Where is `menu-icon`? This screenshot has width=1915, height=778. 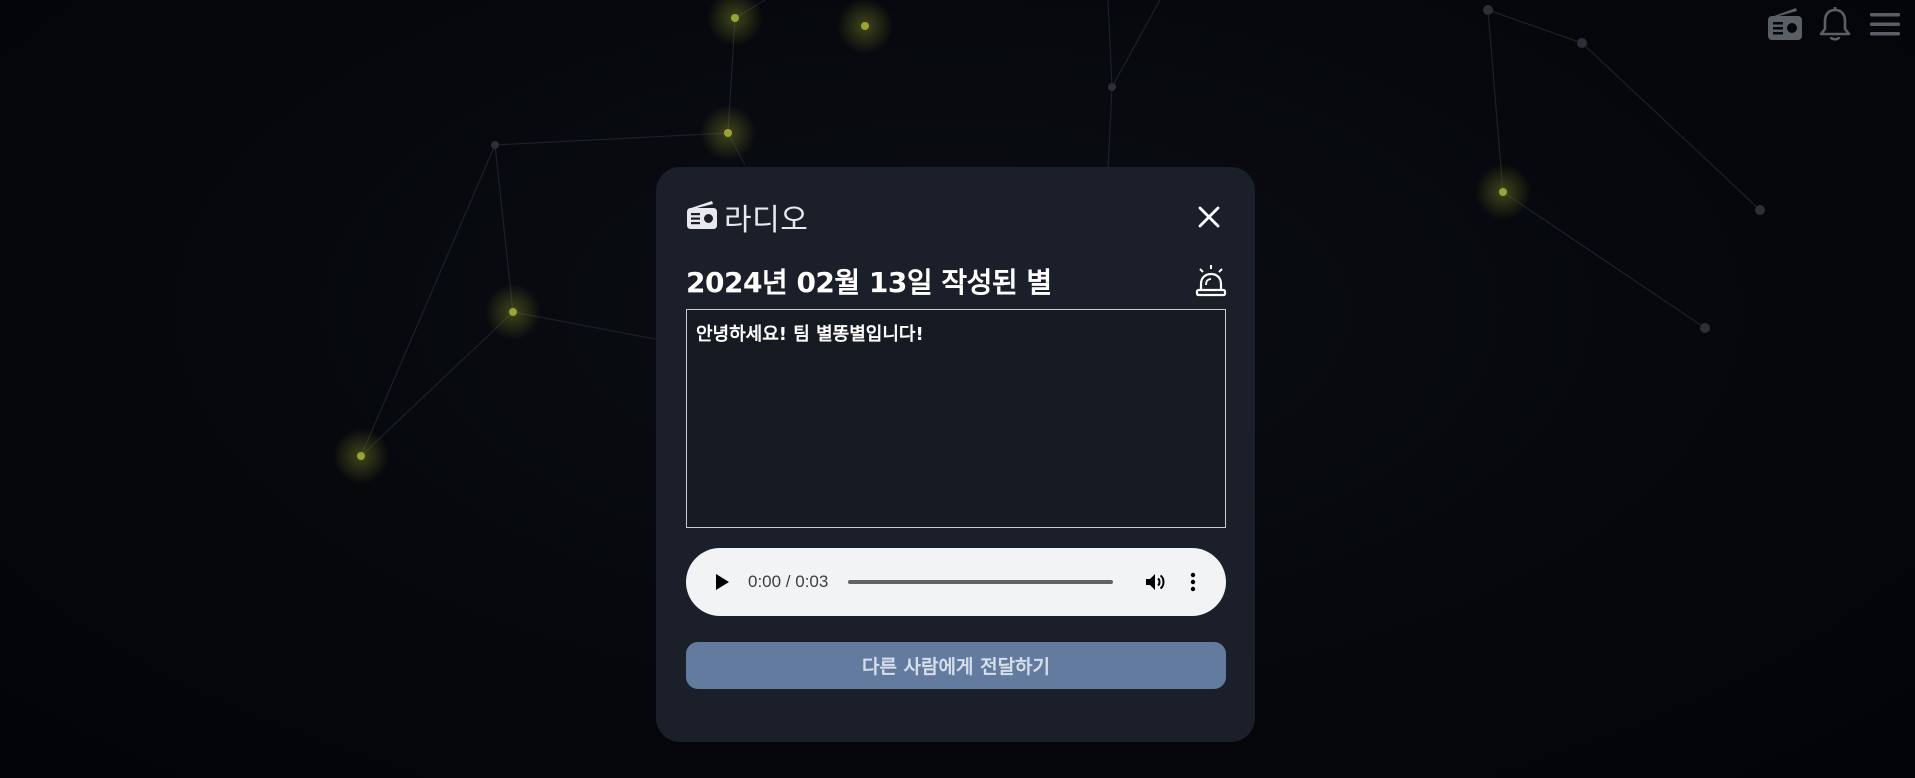 menu-icon is located at coordinates (1885, 24).